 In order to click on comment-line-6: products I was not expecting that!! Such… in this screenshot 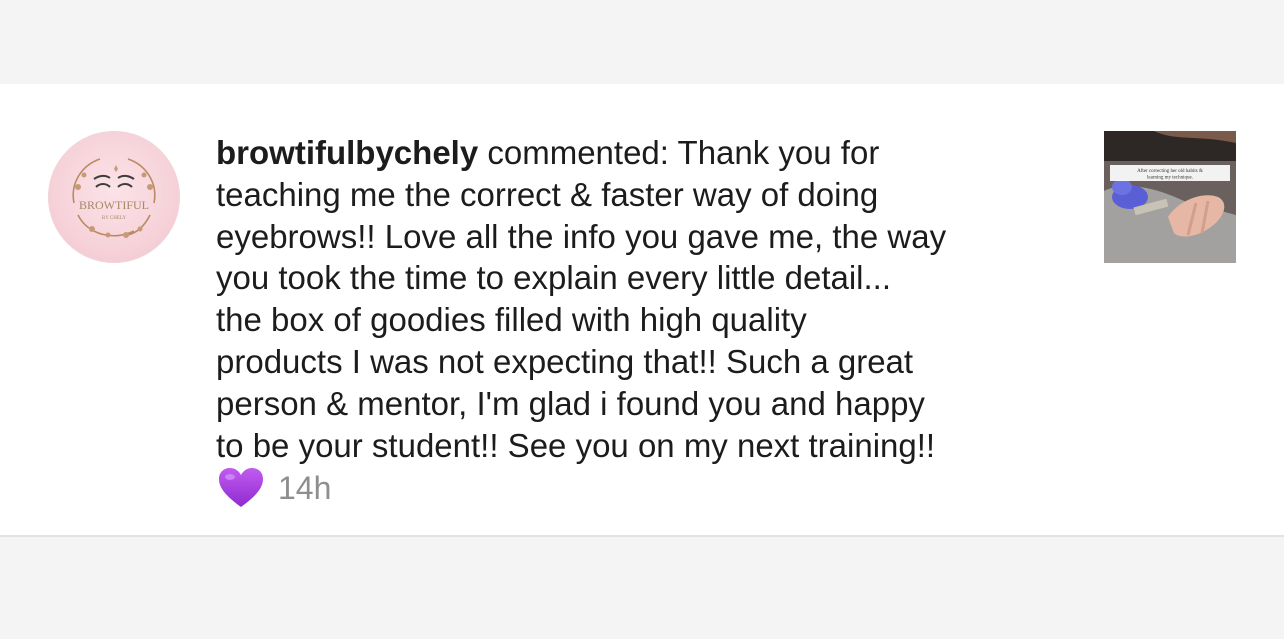, I will do `click(565, 361)`.